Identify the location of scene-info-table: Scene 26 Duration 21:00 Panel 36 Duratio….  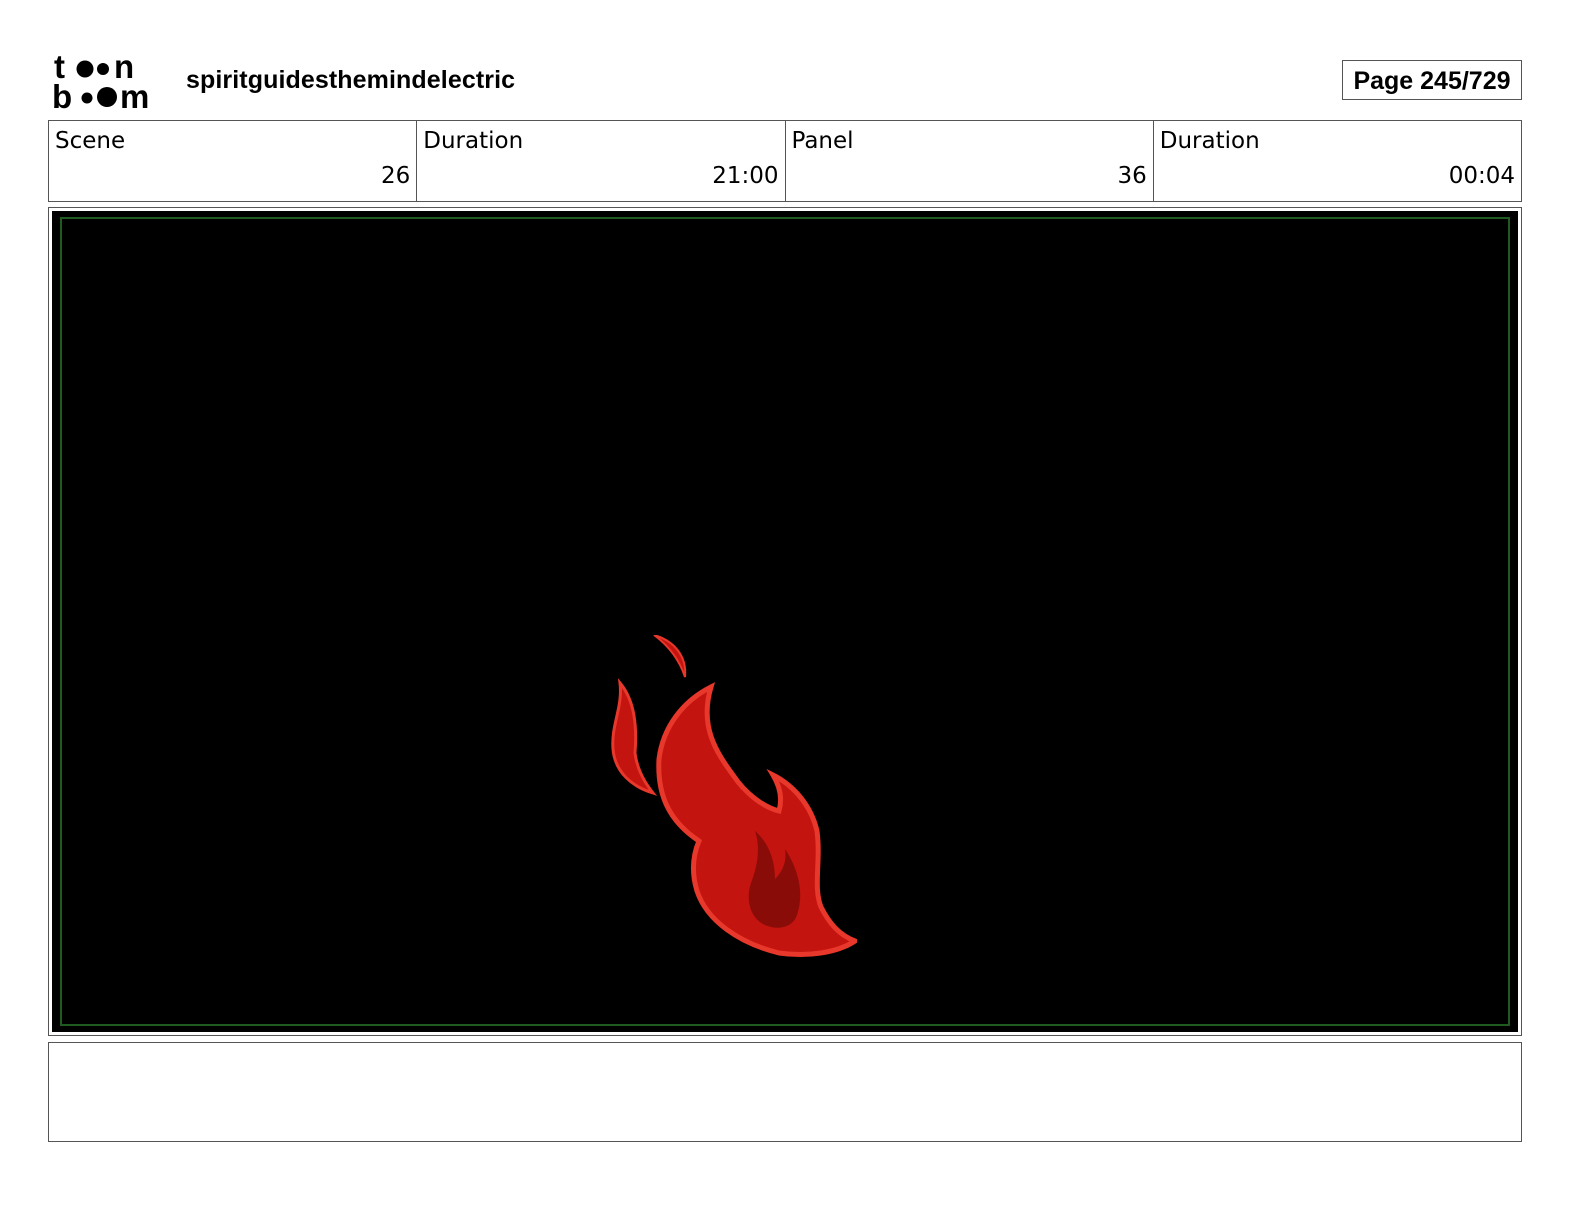
(785, 161).